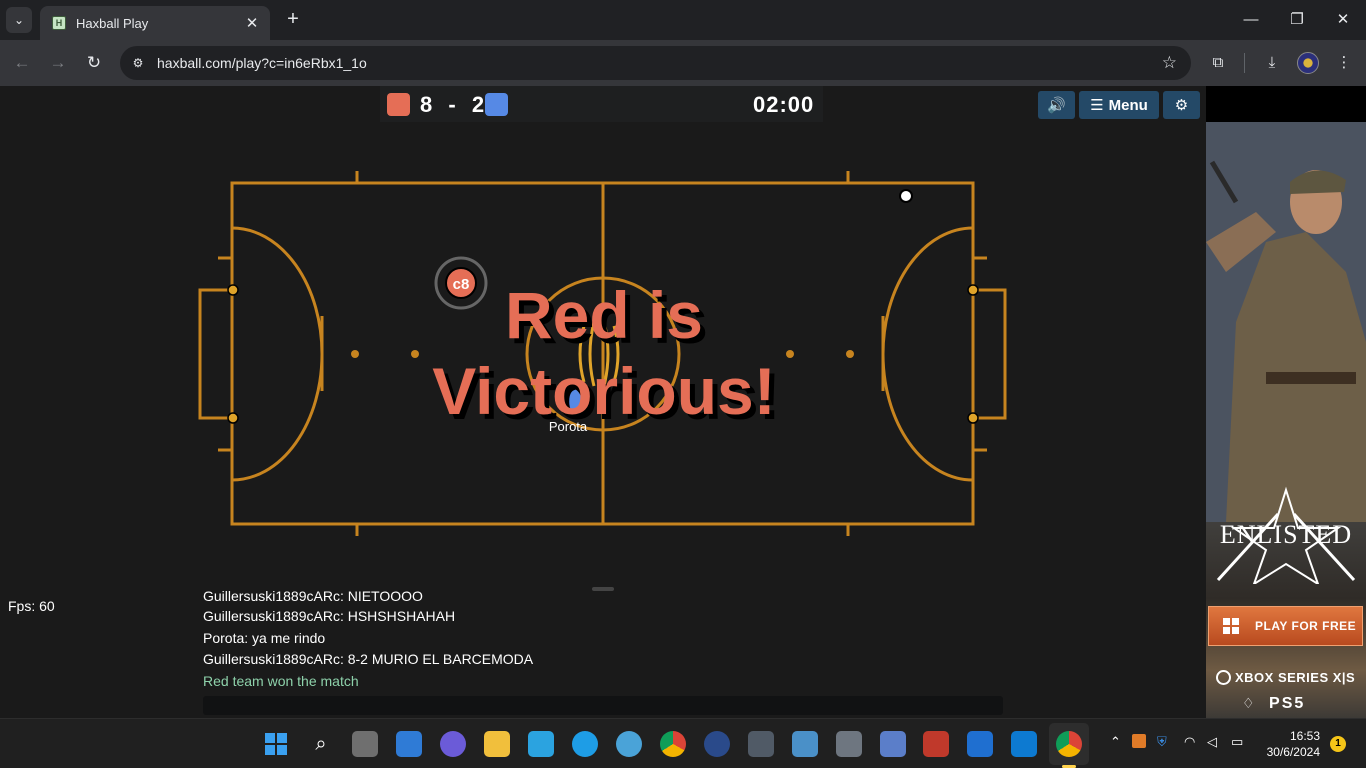 The image size is (1366, 768). Describe the element at coordinates (409, 744) in the screenshot. I see `widgets-icon` at that location.